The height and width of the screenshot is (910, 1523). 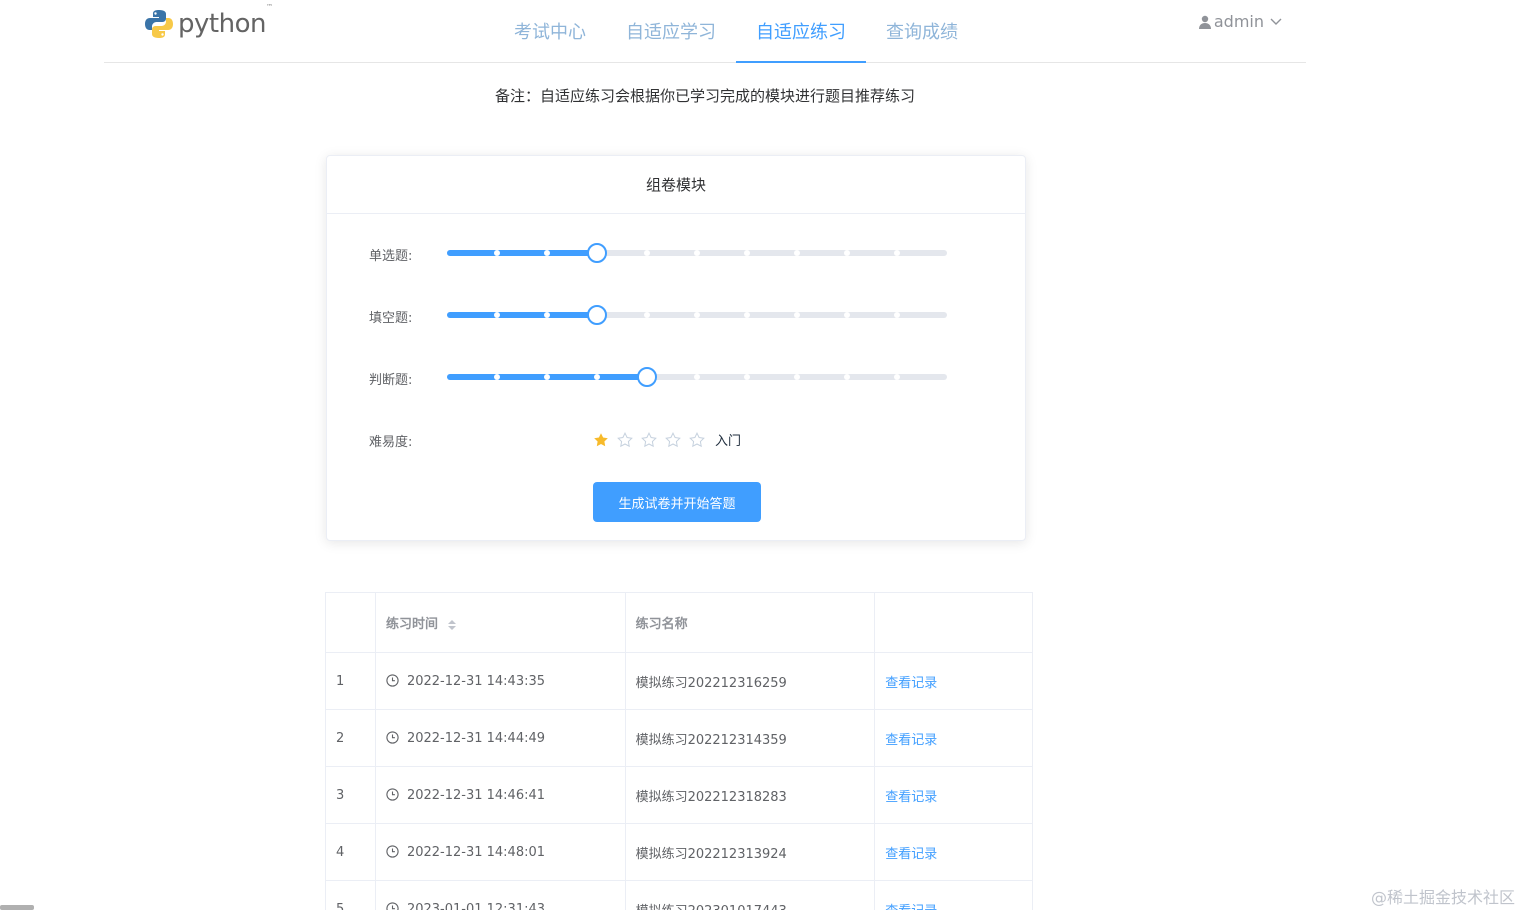 What do you see at coordinates (350, 622) in the screenshot?
I see `col-index` at bounding box center [350, 622].